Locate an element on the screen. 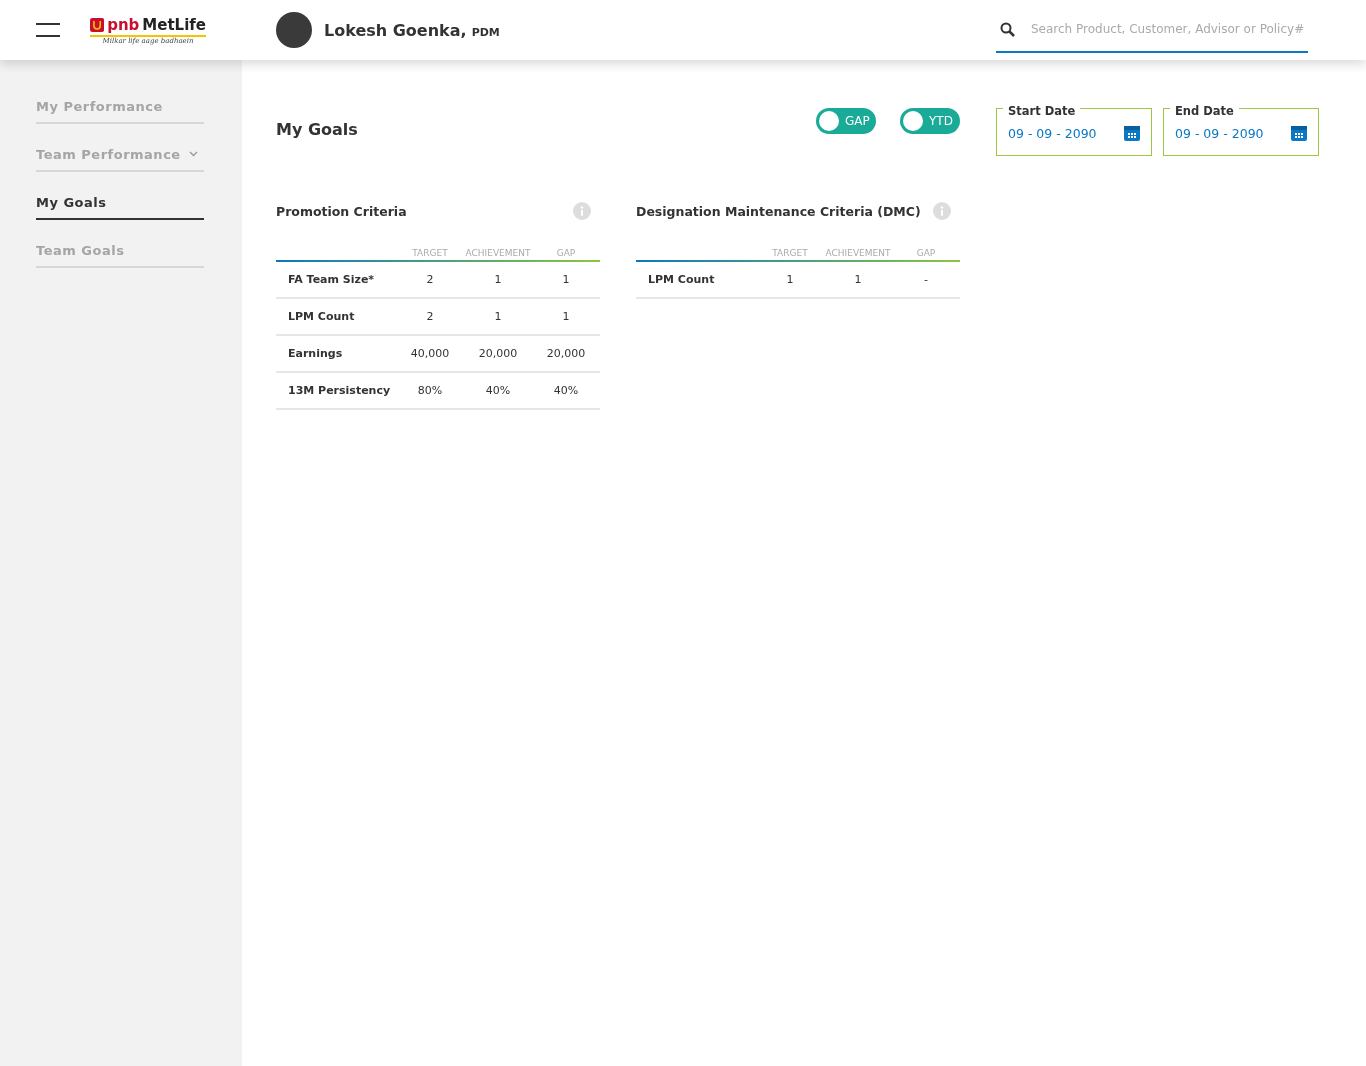 This screenshot has width=1366, height=1066. sidebar-item: My Goals is located at coordinates (120, 205).